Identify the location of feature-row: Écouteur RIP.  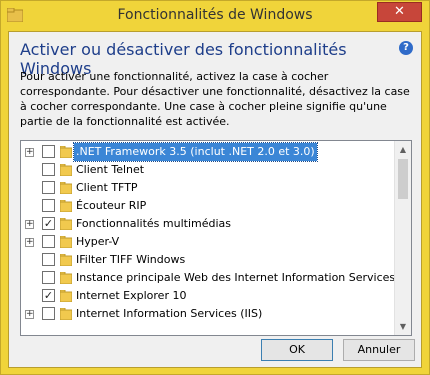
(209, 206).